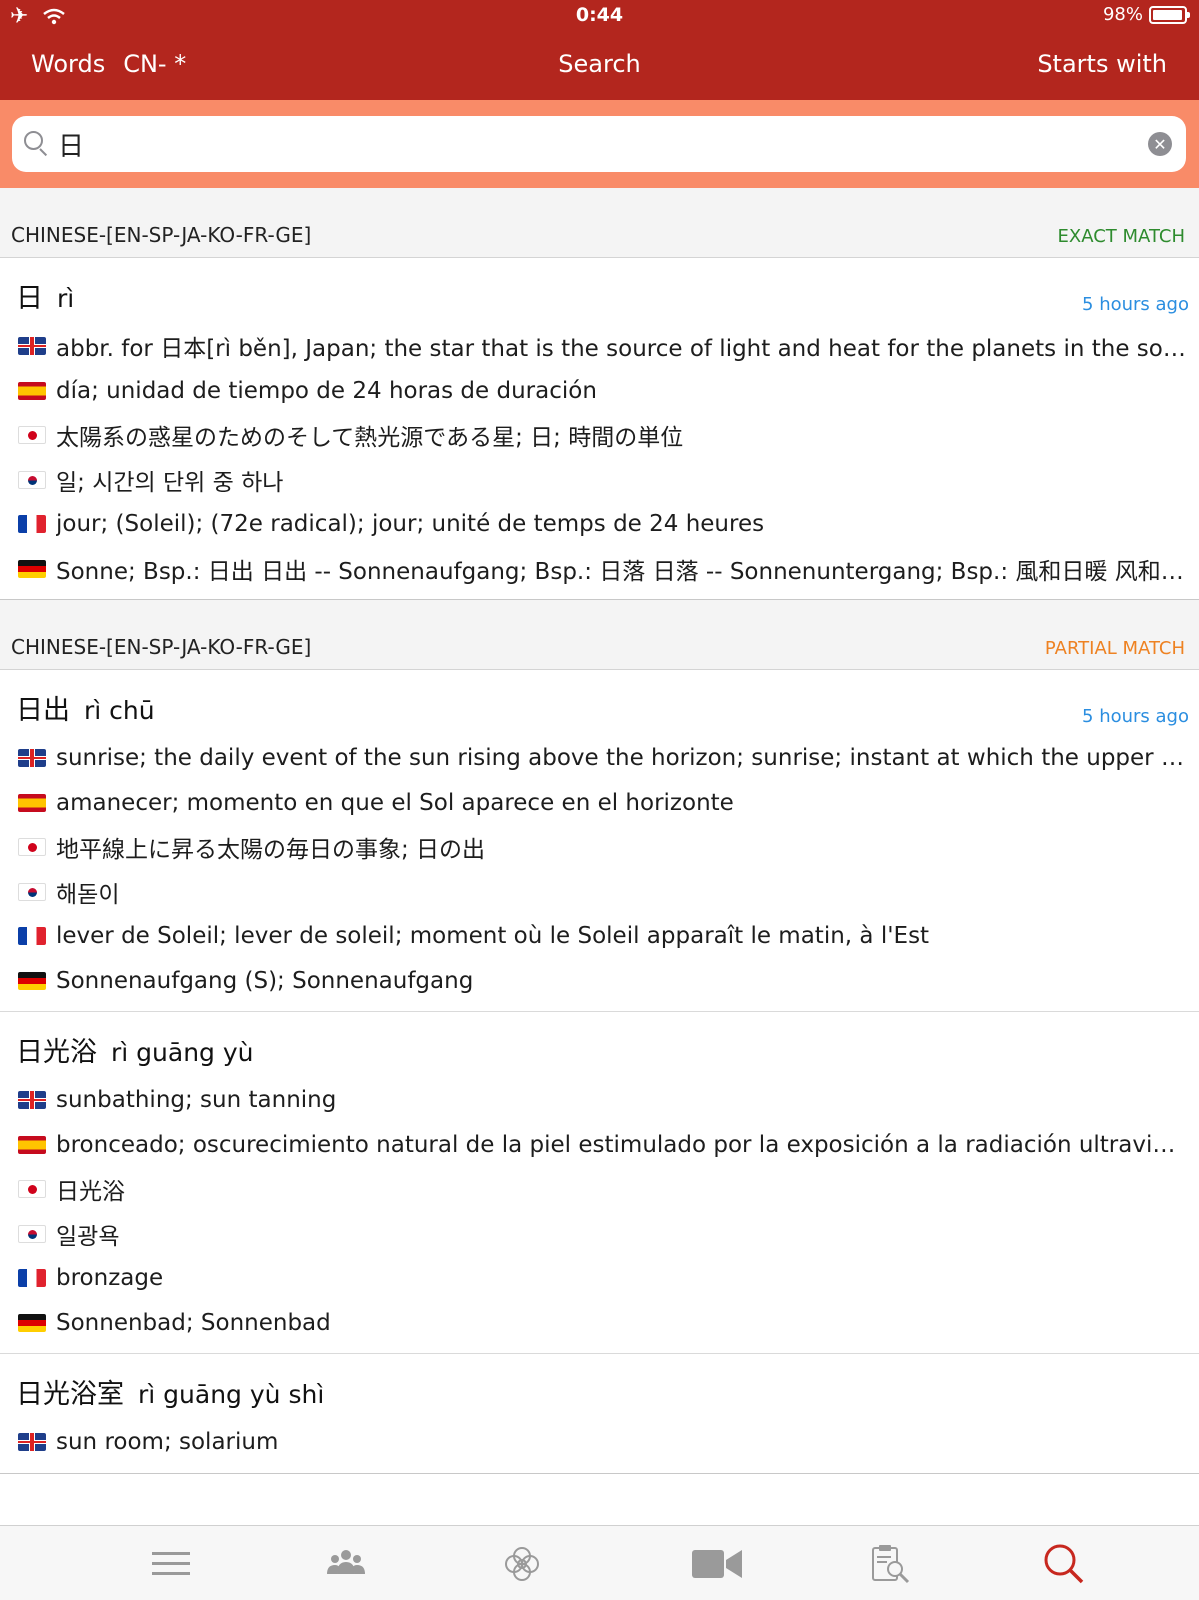  I want to click on headword: 日光浴室 rì guāng yù shì, so click(170, 1391).